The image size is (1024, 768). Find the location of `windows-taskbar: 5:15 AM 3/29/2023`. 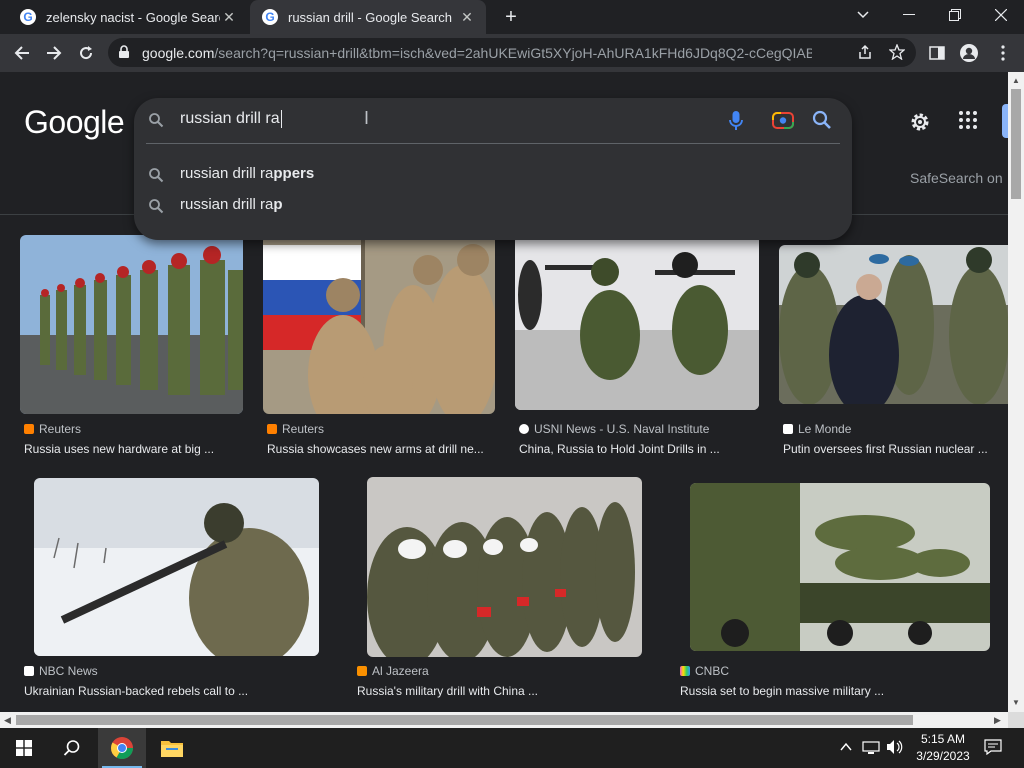

windows-taskbar: 5:15 AM 3/29/2023 is located at coordinates (512, 748).